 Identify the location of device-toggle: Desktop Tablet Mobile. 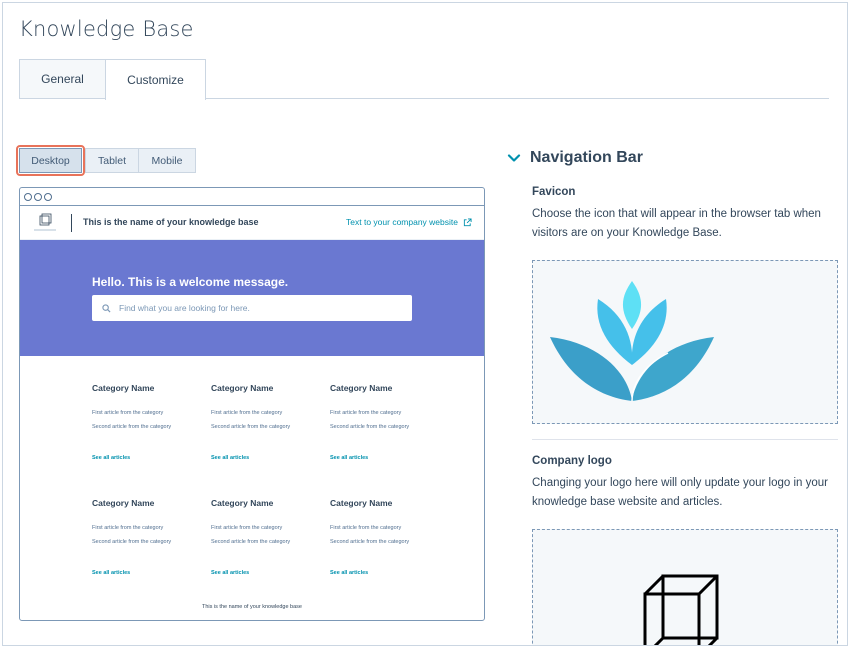
(106, 160).